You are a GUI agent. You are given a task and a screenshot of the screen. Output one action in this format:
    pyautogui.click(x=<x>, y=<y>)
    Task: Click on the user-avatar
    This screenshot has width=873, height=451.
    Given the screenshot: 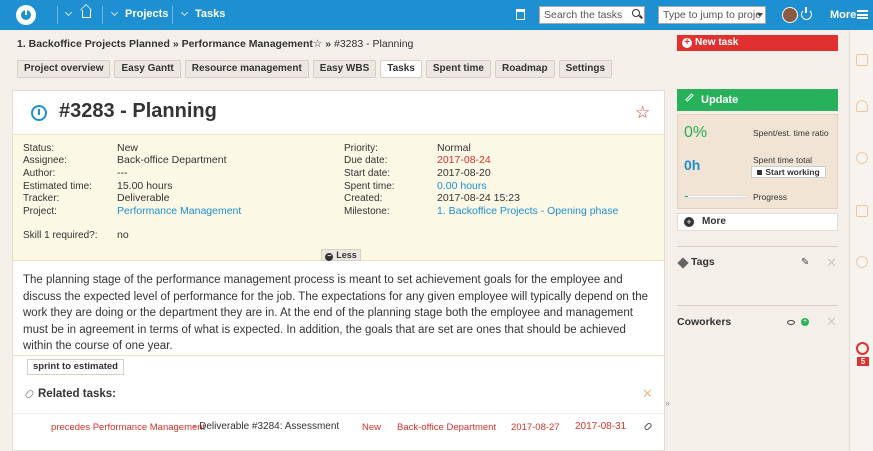 What is the action you would take?
    pyautogui.click(x=790, y=15)
    